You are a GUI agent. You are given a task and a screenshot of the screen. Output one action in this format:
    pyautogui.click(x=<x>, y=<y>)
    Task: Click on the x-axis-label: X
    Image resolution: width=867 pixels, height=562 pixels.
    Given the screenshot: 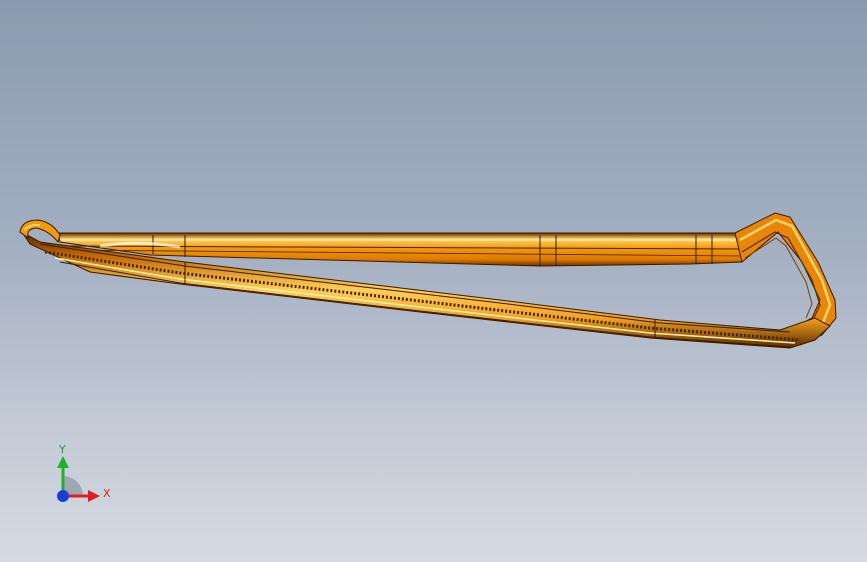 What is the action you would take?
    pyautogui.click(x=107, y=493)
    